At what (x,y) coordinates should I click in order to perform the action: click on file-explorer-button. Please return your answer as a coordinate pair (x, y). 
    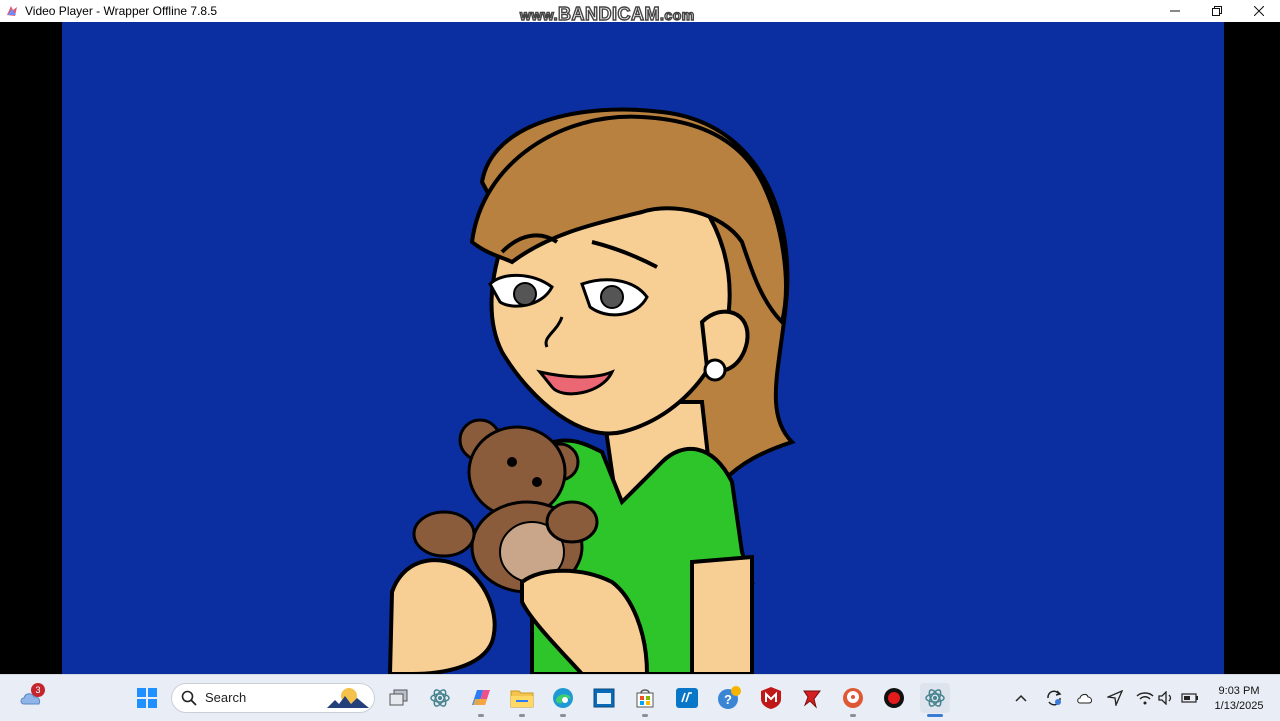
    Looking at the image, I should click on (522, 698).